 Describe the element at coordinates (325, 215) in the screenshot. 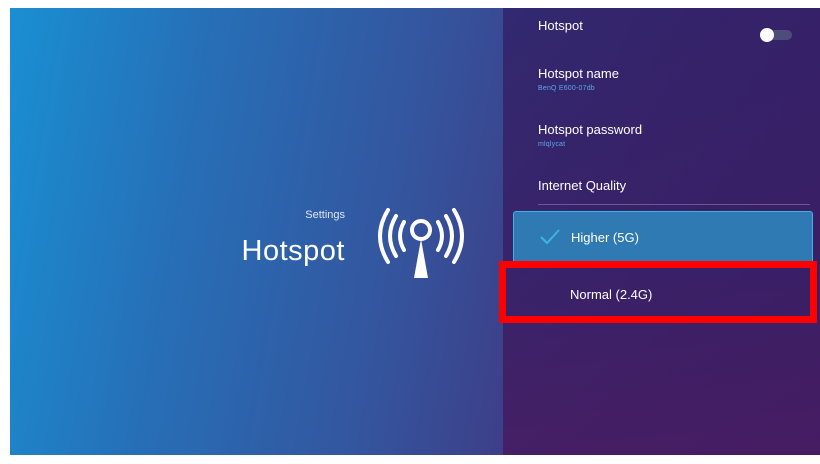

I see `section-label: Settings` at that location.